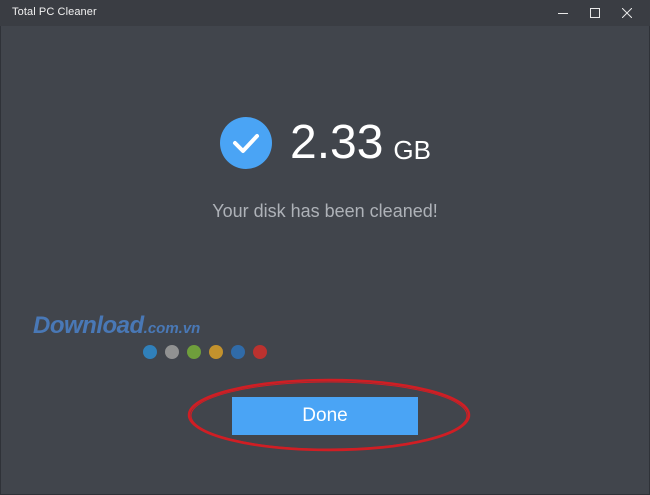 The height and width of the screenshot is (495, 650). I want to click on watermark-logo: Download.com.vn, so click(116, 326).